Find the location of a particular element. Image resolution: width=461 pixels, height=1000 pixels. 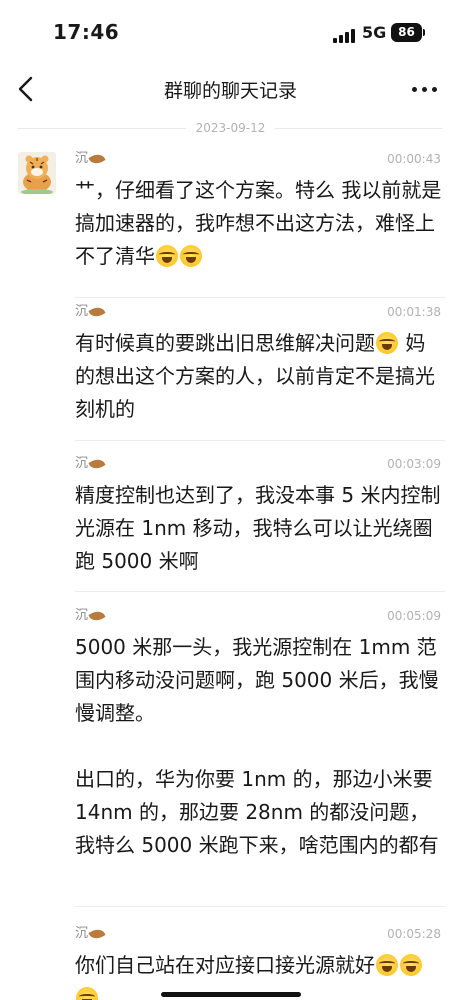

message-time: 00:01:38 is located at coordinates (414, 312).